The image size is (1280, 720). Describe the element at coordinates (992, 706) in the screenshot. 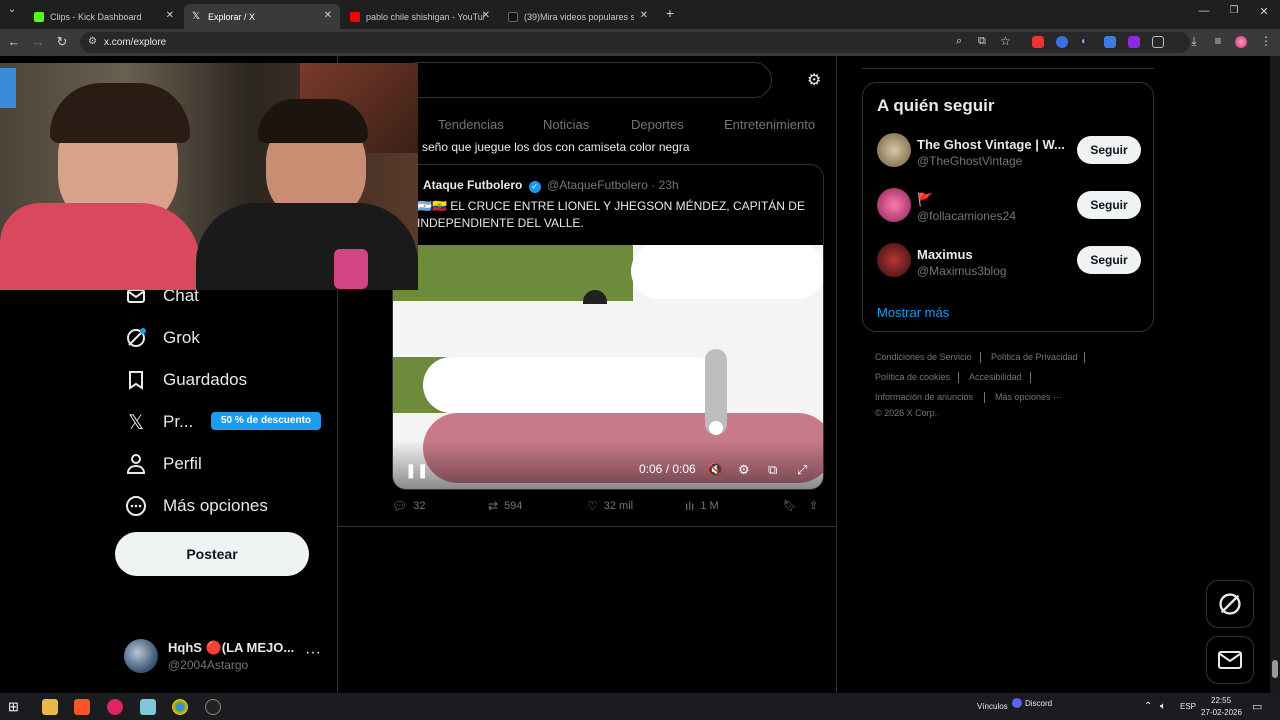

I see `taskbar-links: Vínculos` at that location.